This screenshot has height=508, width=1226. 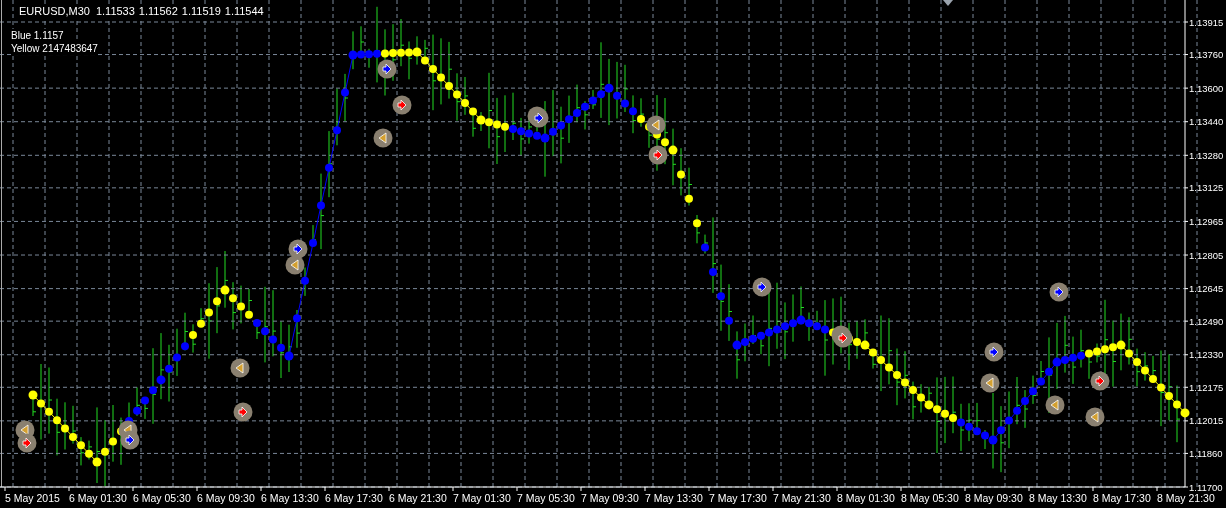 I want to click on time-axis-label: 6 May 21:30, so click(x=418, y=498).